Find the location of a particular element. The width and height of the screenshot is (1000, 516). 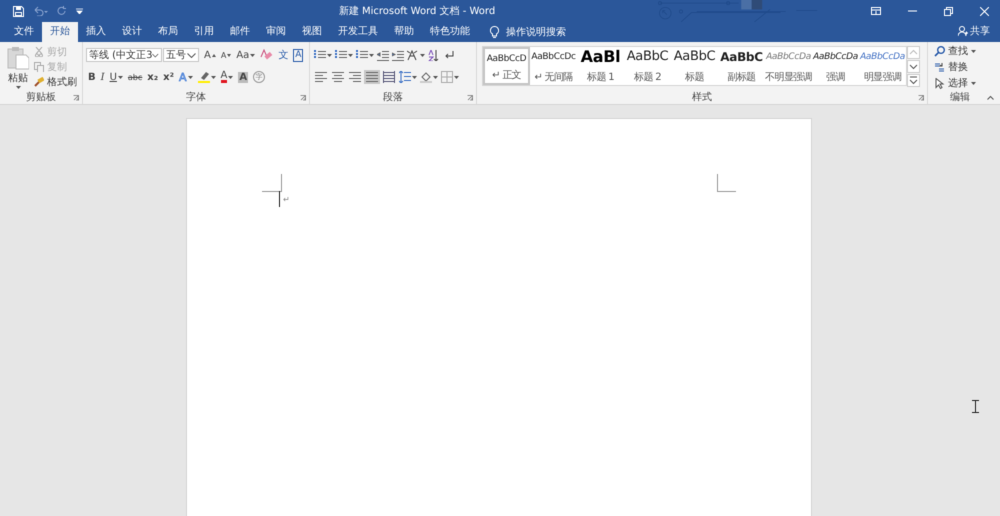

align-right-button is located at coordinates (355, 77).